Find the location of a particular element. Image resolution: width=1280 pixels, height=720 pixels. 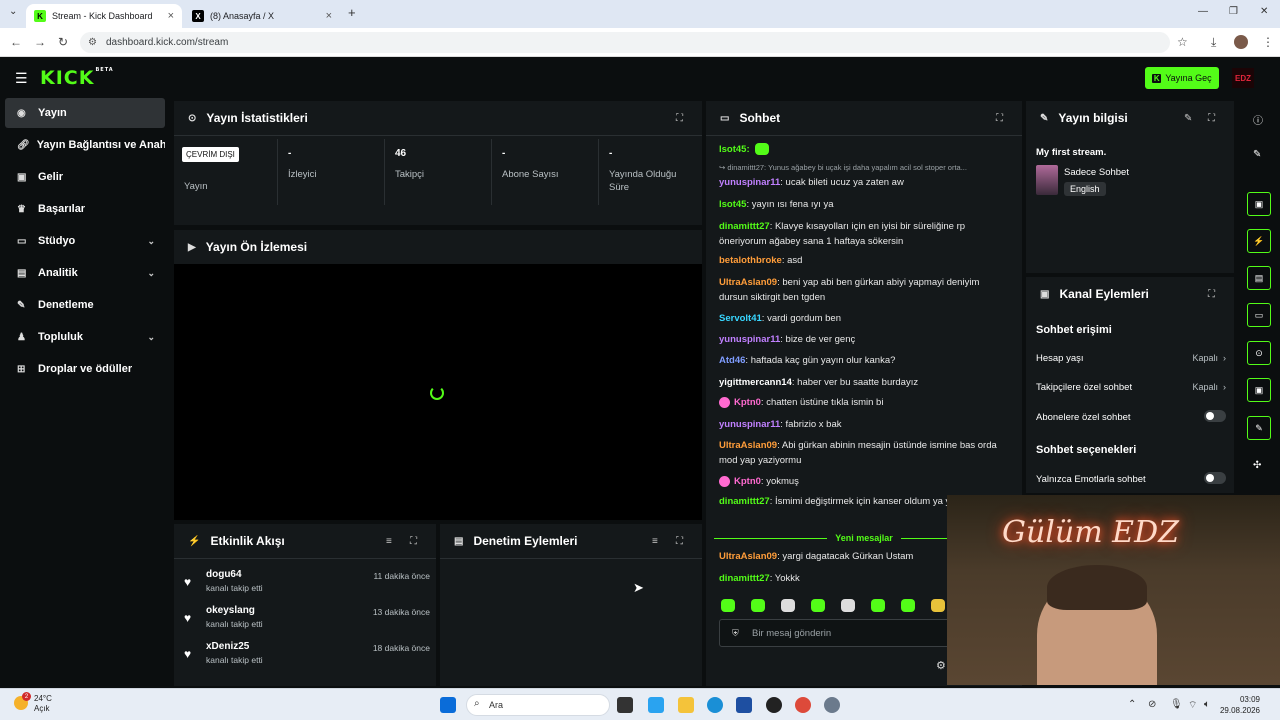

windows-start-icon is located at coordinates (448, 705).